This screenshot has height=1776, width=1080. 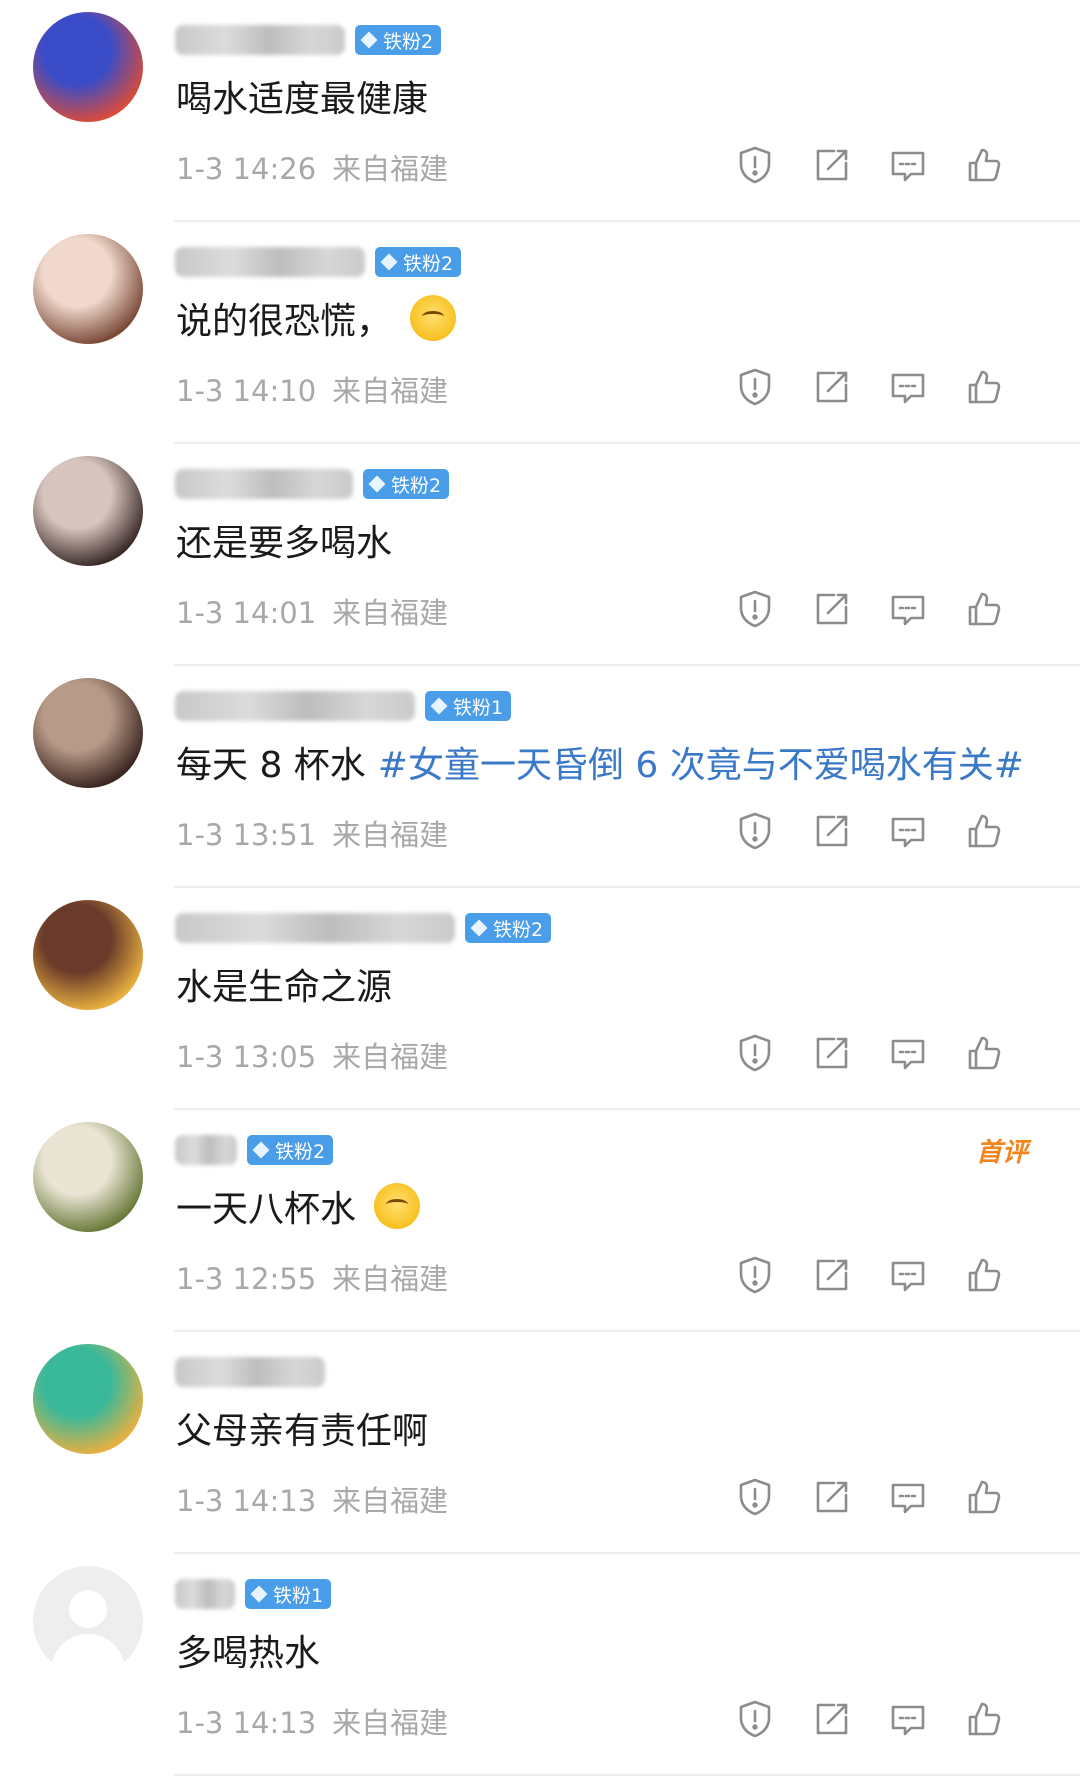 What do you see at coordinates (288, 1594) in the screenshot?
I see `fan-badge: 铁粉1` at bounding box center [288, 1594].